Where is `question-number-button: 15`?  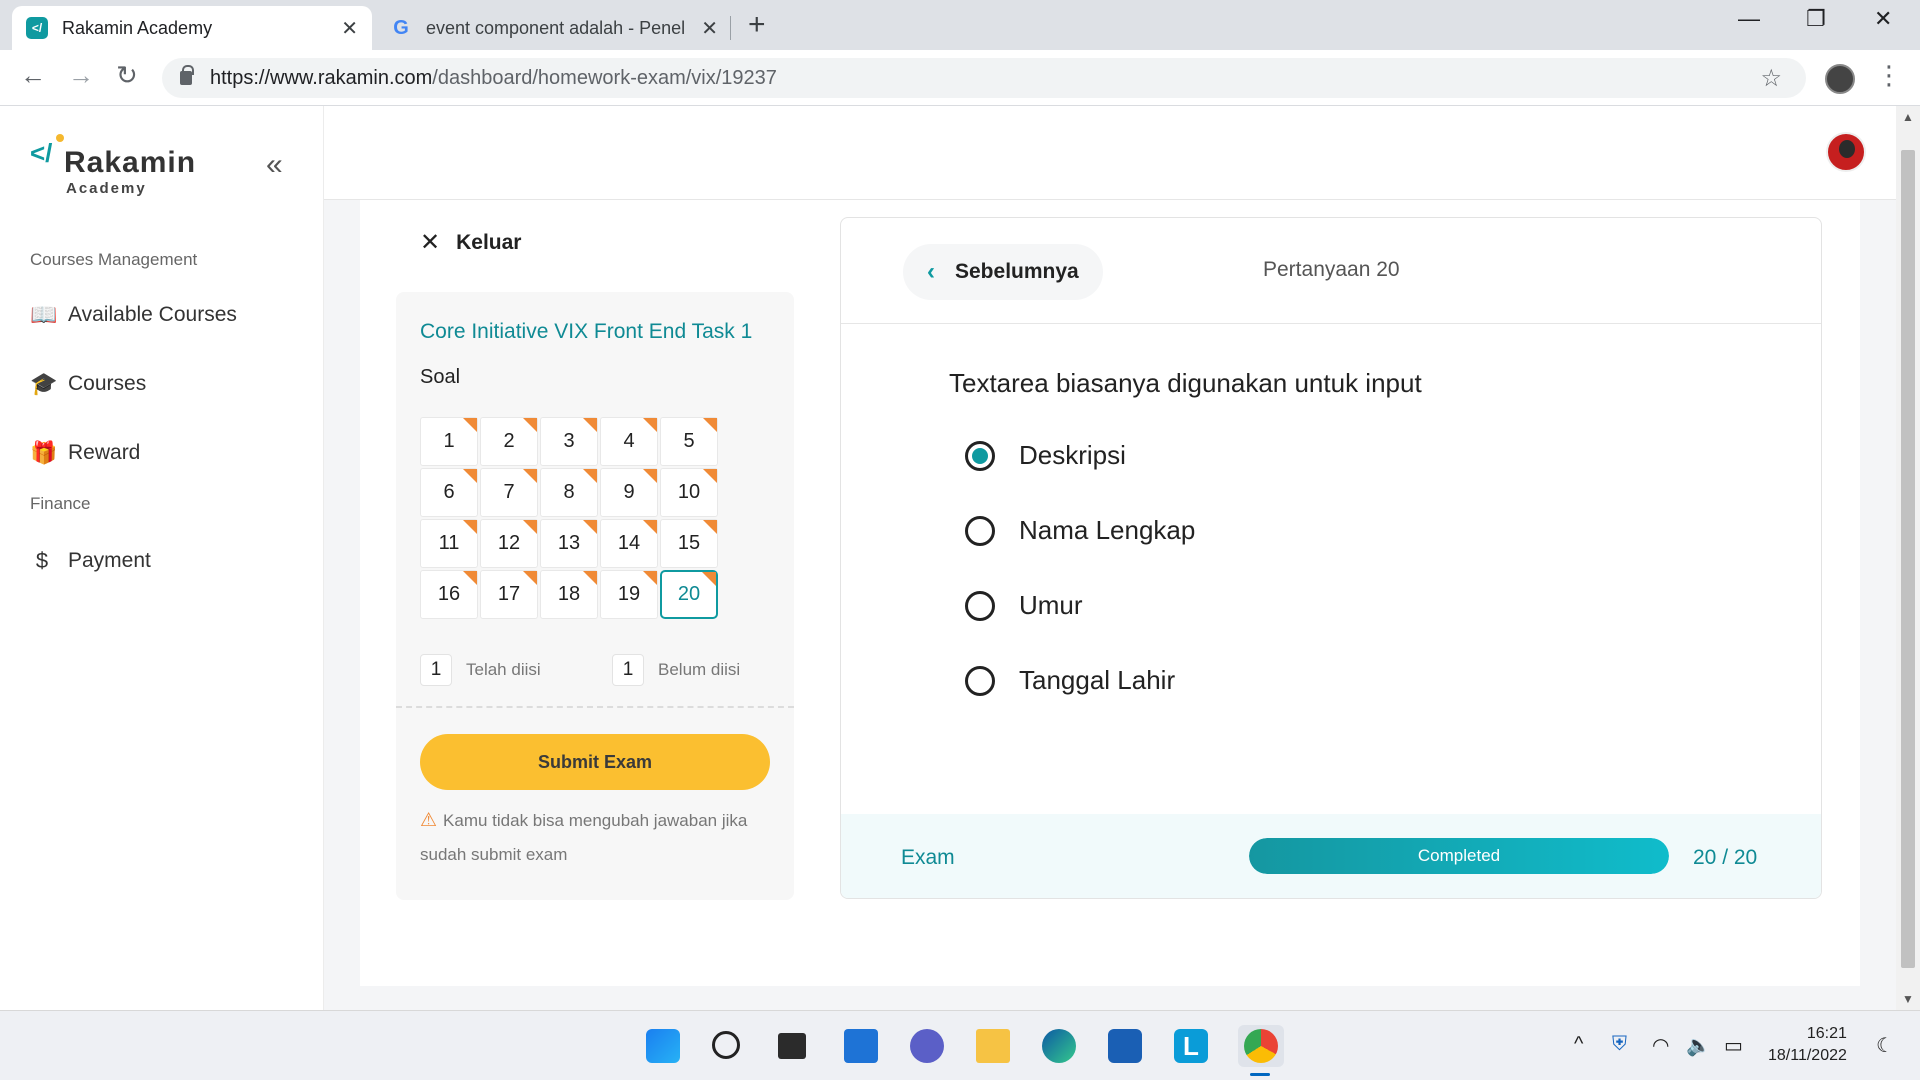
question-number-button: 15 is located at coordinates (689, 543).